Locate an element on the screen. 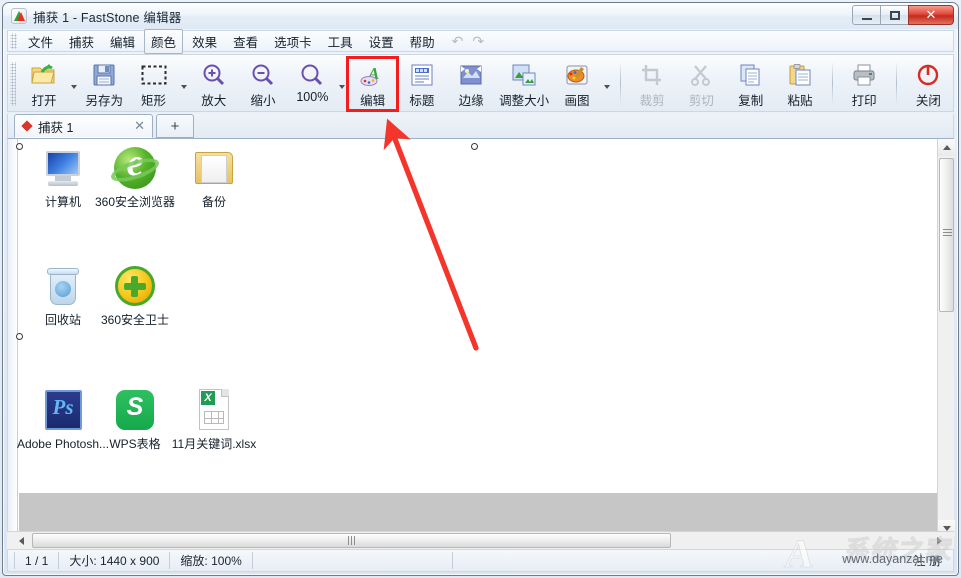 The image size is (961, 578). toolbar-dropdown-zoom is located at coordinates (342, 84).